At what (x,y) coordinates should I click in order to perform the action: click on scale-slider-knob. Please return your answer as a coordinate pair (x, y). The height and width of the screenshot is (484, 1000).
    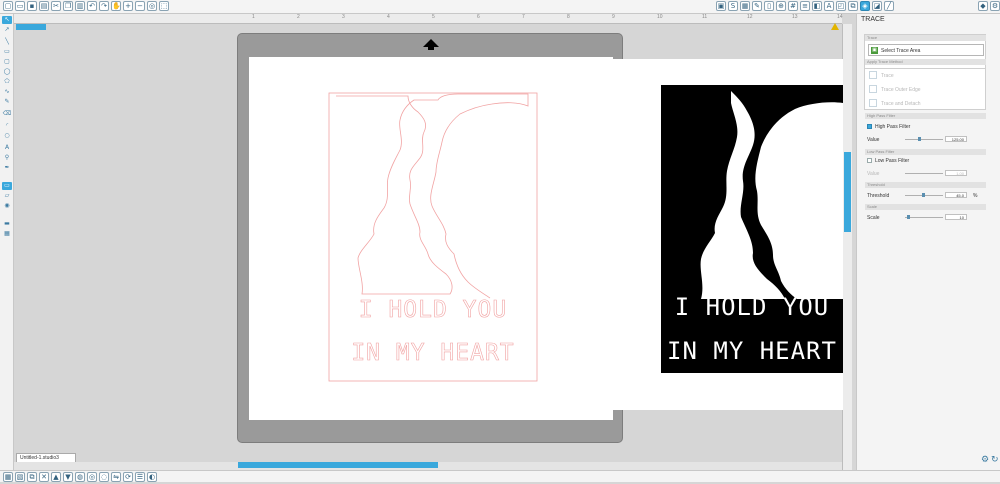
    Looking at the image, I should click on (908, 217).